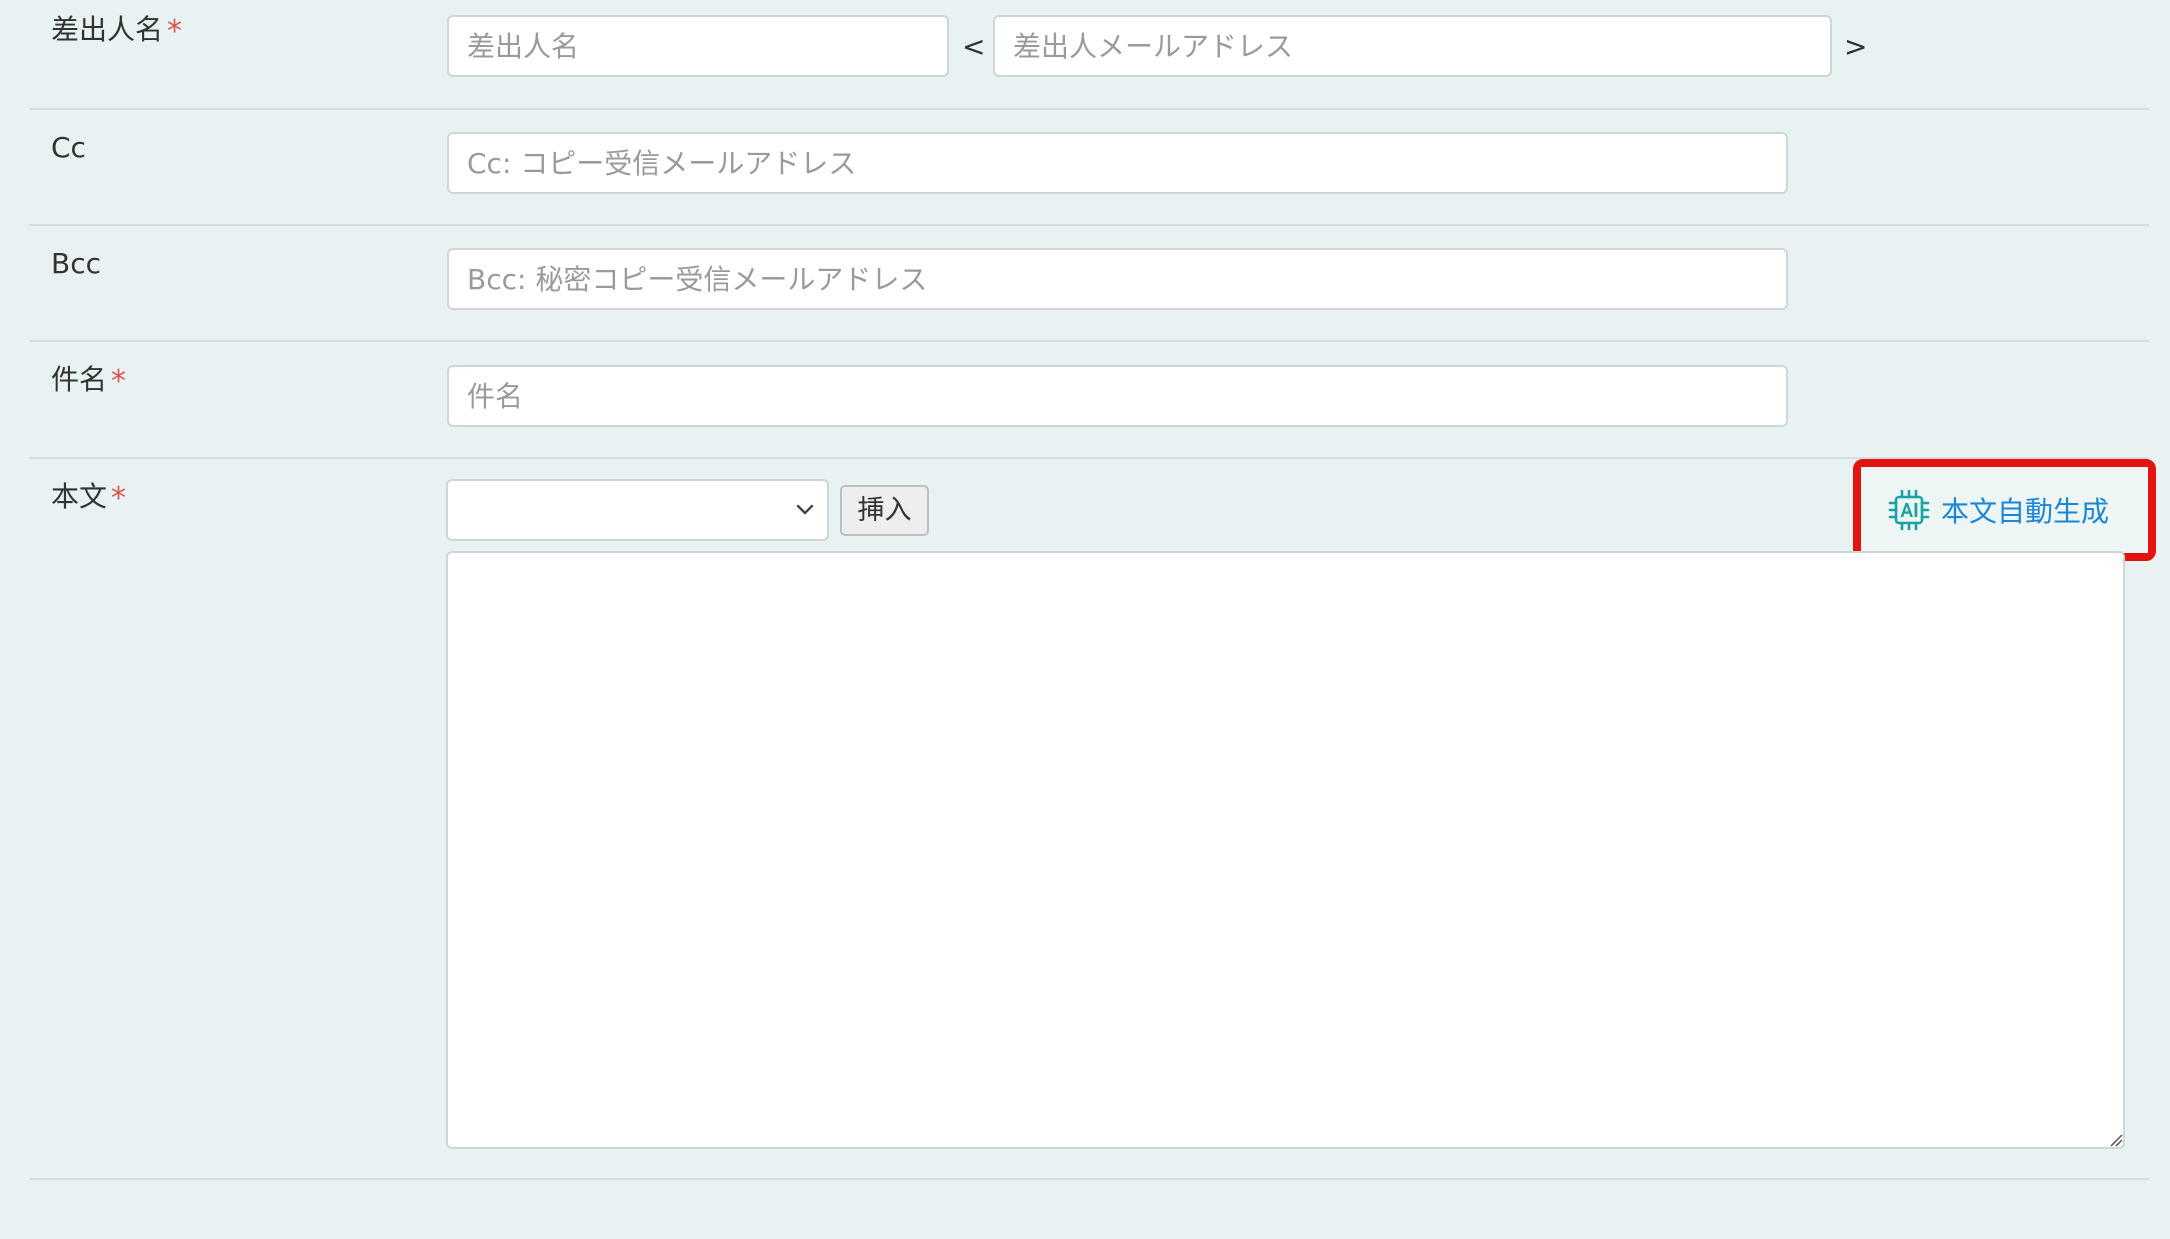 This screenshot has width=2170, height=1239. I want to click on subject-label-text: 件名, so click(79, 379).